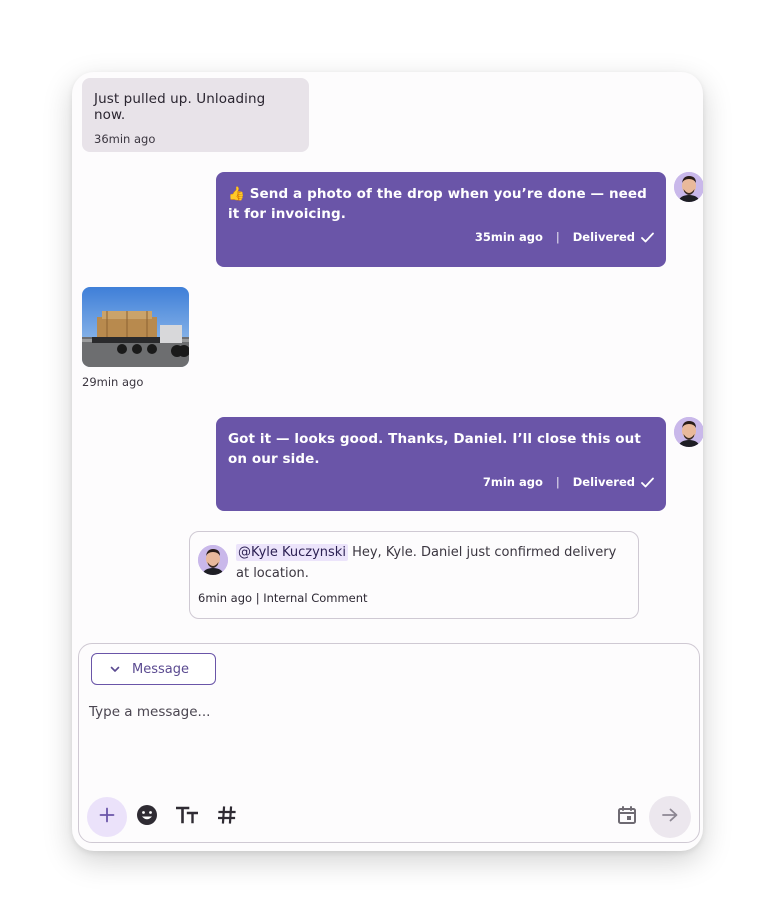 Image resolution: width=775 pixels, height=923 pixels. I want to click on text-format-button, so click(187, 817).